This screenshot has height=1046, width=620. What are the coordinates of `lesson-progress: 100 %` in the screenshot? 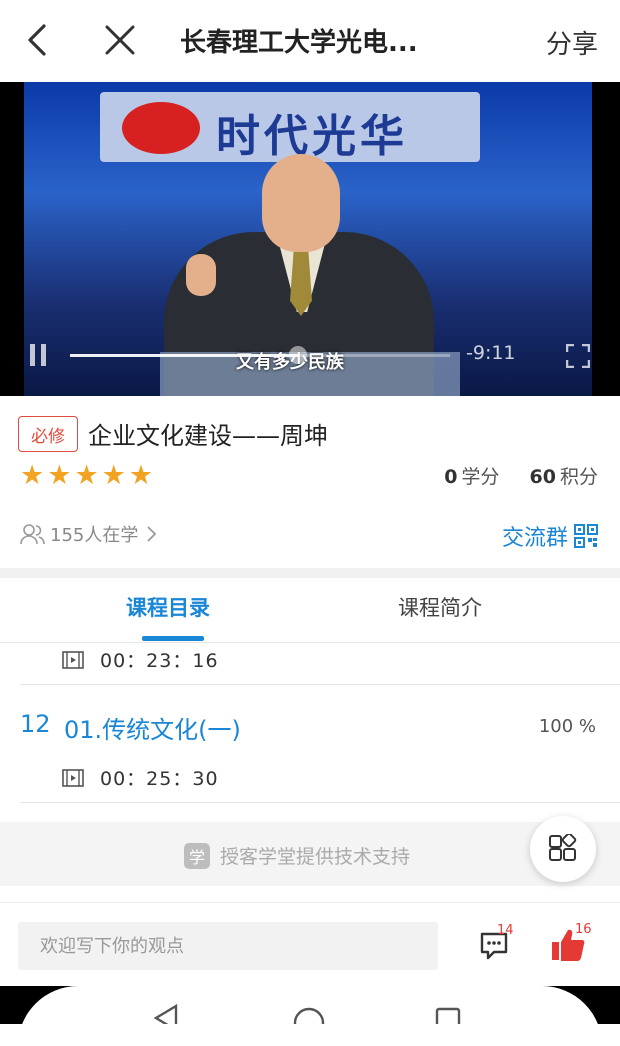 It's located at (567, 726).